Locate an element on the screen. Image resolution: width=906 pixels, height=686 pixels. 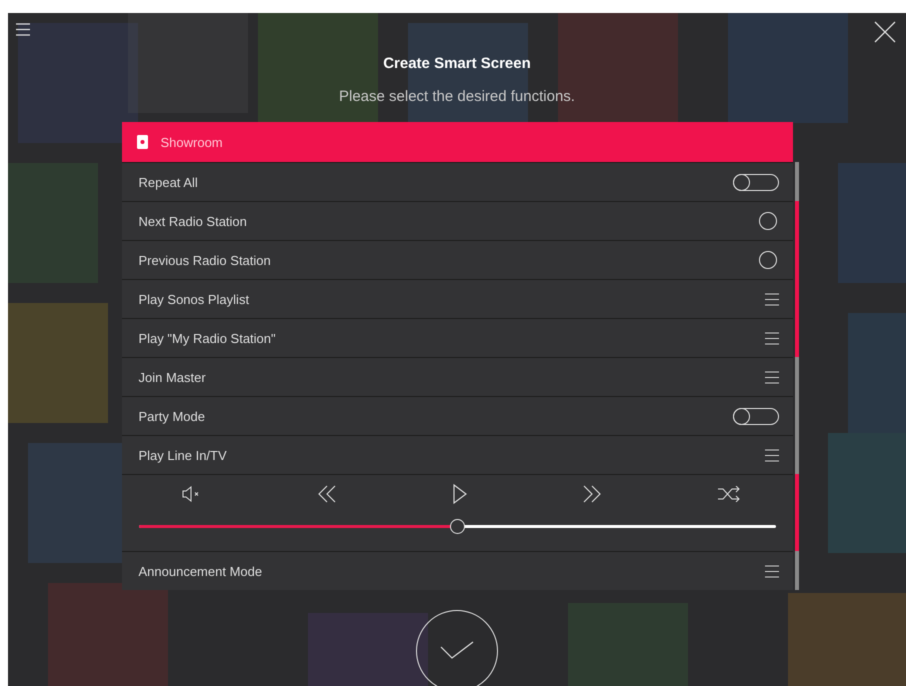
function-row: Party Mode is located at coordinates (457, 415).